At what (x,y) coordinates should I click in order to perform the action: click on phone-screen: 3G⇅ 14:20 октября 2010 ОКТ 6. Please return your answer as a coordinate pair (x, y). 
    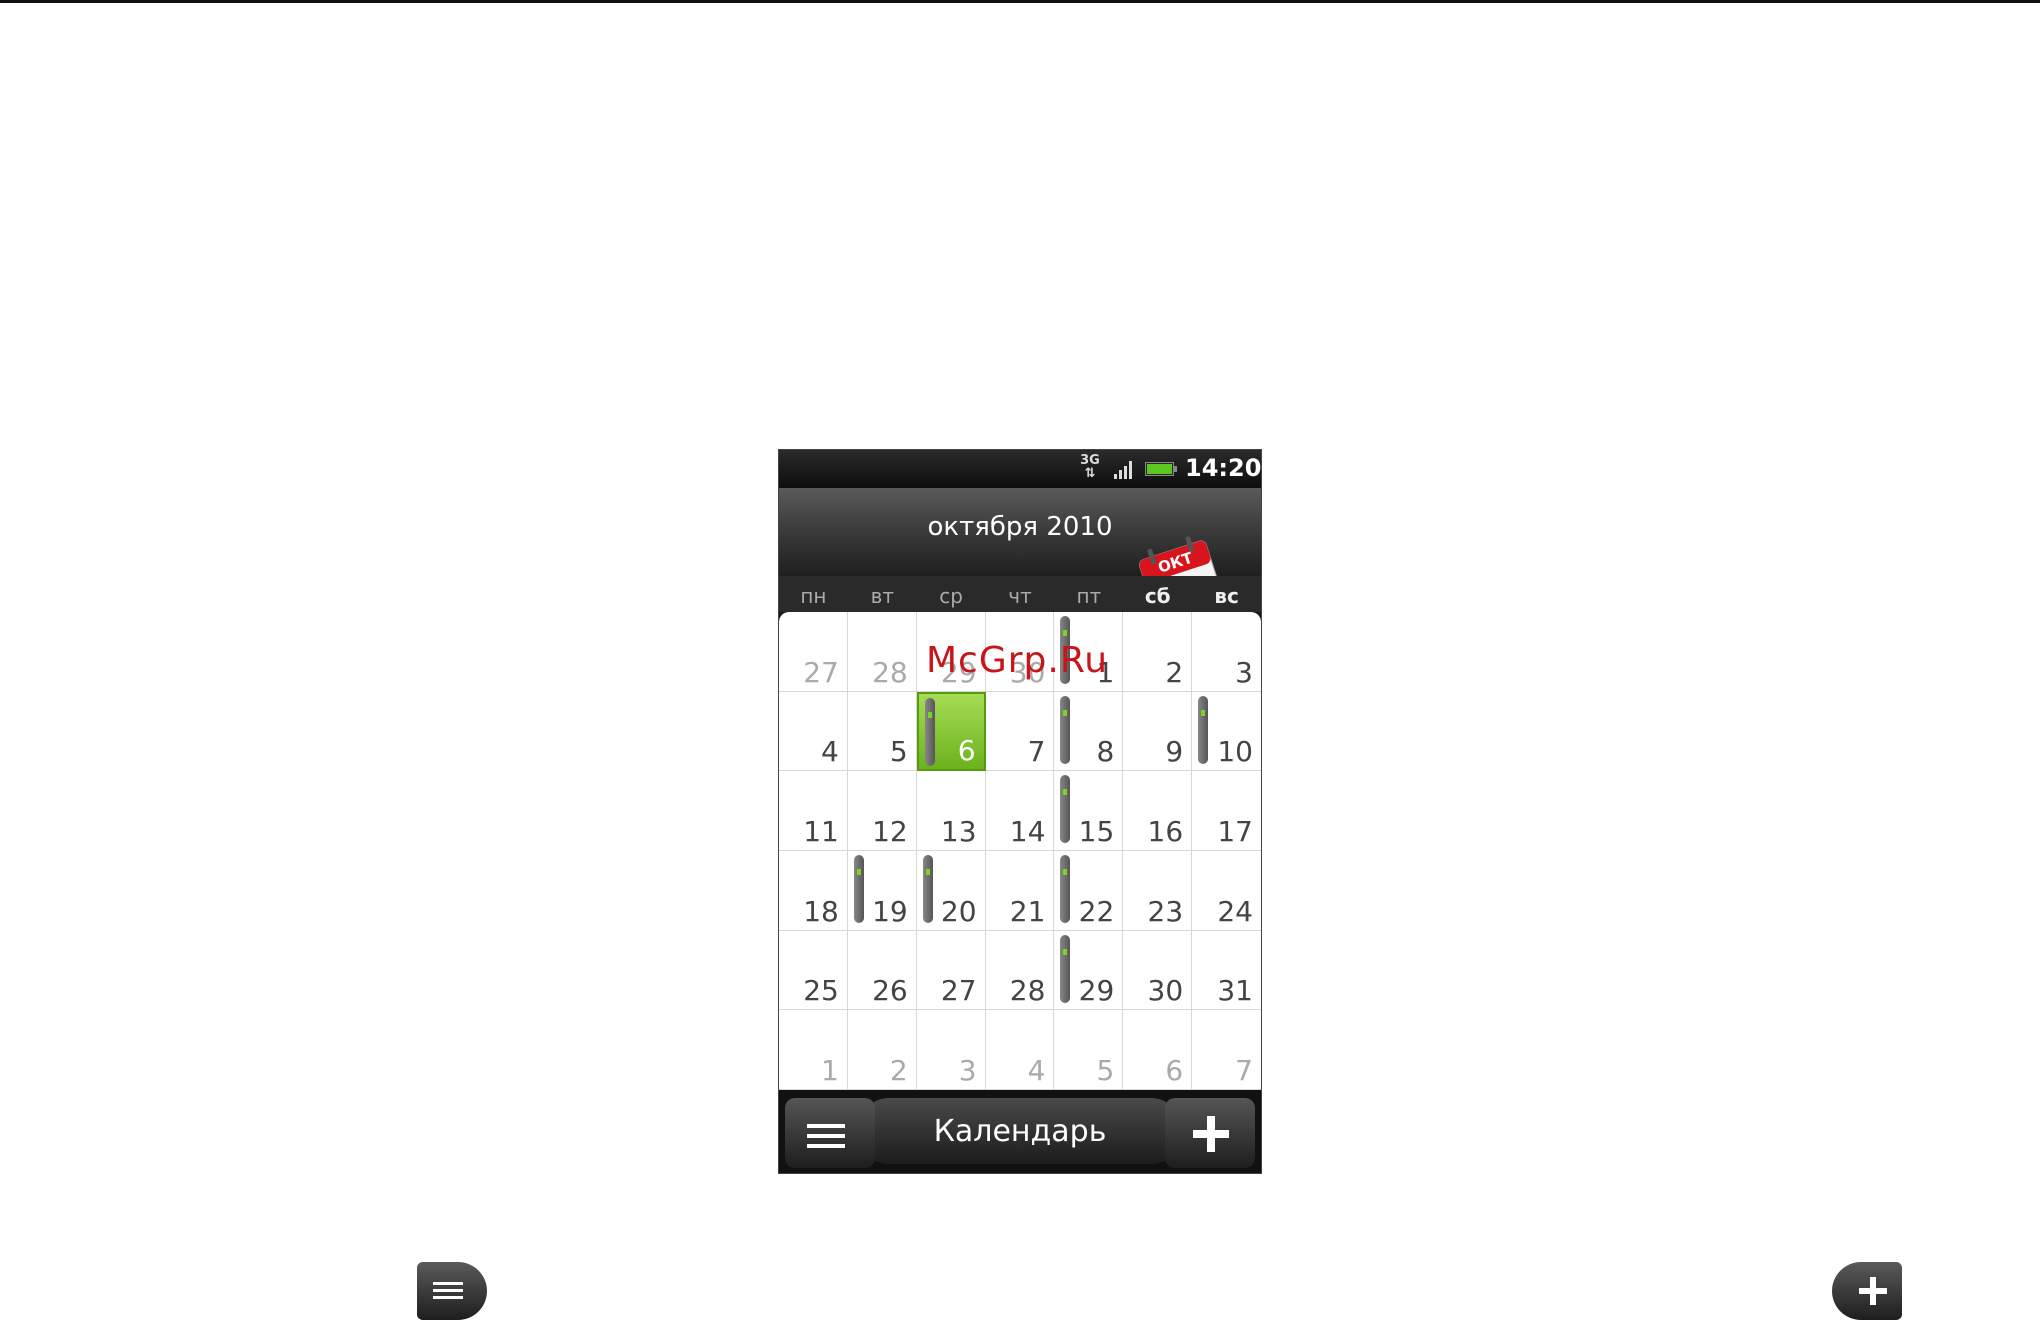
    Looking at the image, I should click on (1020, 811).